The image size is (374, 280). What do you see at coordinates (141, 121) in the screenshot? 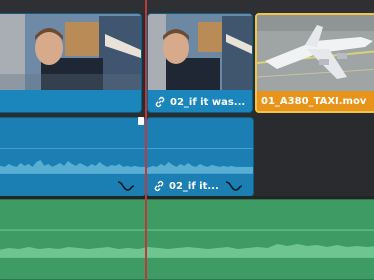
I see `playhead-marker` at bounding box center [141, 121].